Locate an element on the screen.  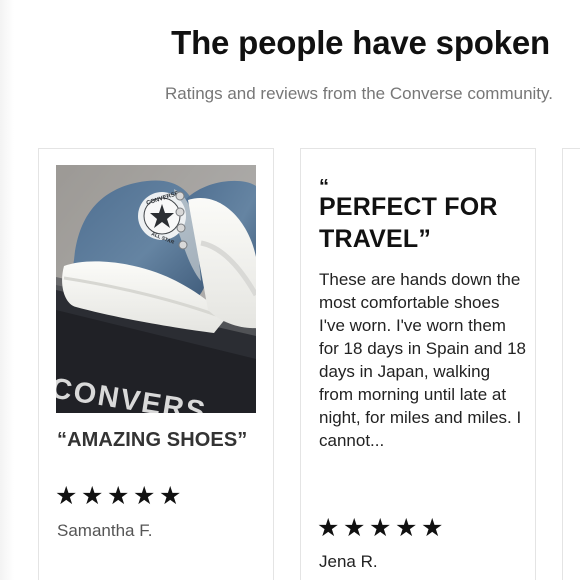
converse-shoe-image: CONVERSE ALL STAR CONVERS is located at coordinates (156, 289).